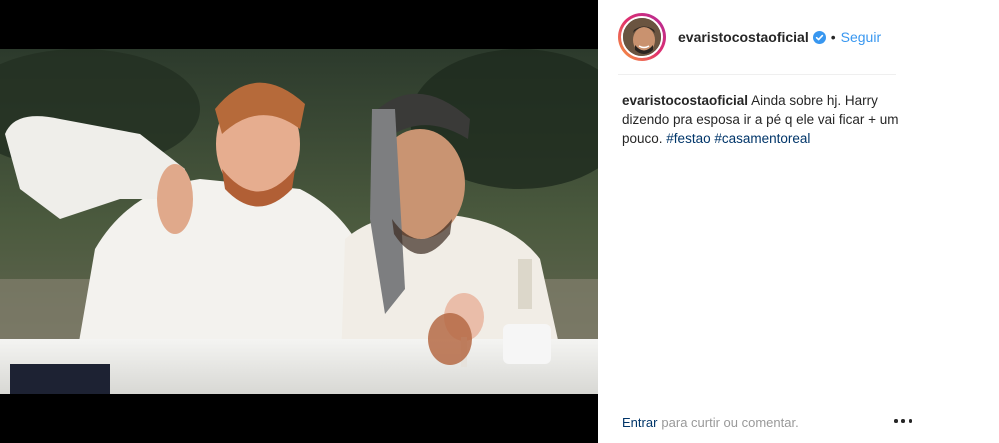 Image resolution: width=999 pixels, height=443 pixels. What do you see at coordinates (688, 138) in the screenshot?
I see `hashtag-link: #festao` at bounding box center [688, 138].